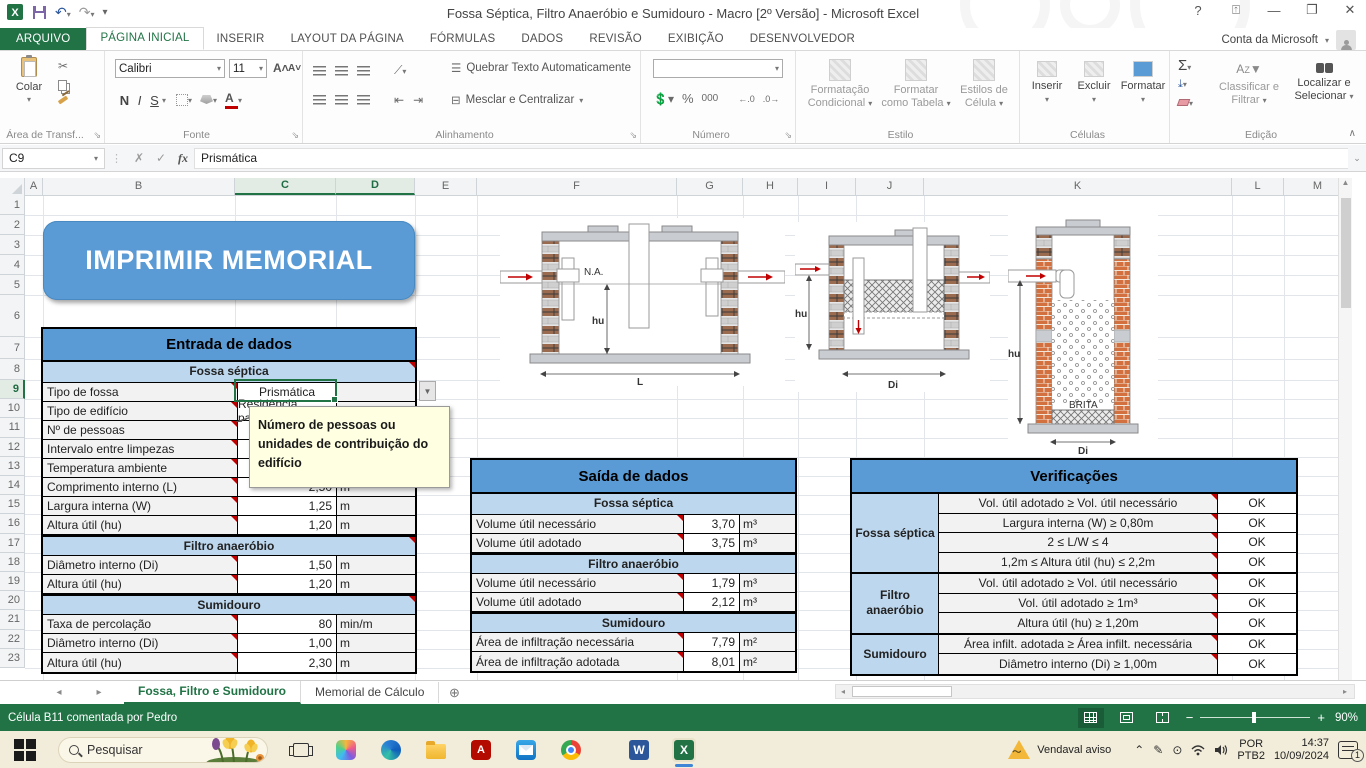 The image size is (1366, 768). I want to click on column-header-I: I, so click(827, 186).